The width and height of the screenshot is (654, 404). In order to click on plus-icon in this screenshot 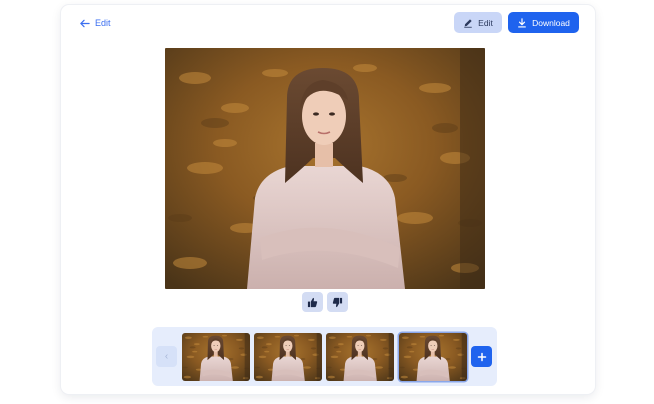, I will do `click(481, 356)`.